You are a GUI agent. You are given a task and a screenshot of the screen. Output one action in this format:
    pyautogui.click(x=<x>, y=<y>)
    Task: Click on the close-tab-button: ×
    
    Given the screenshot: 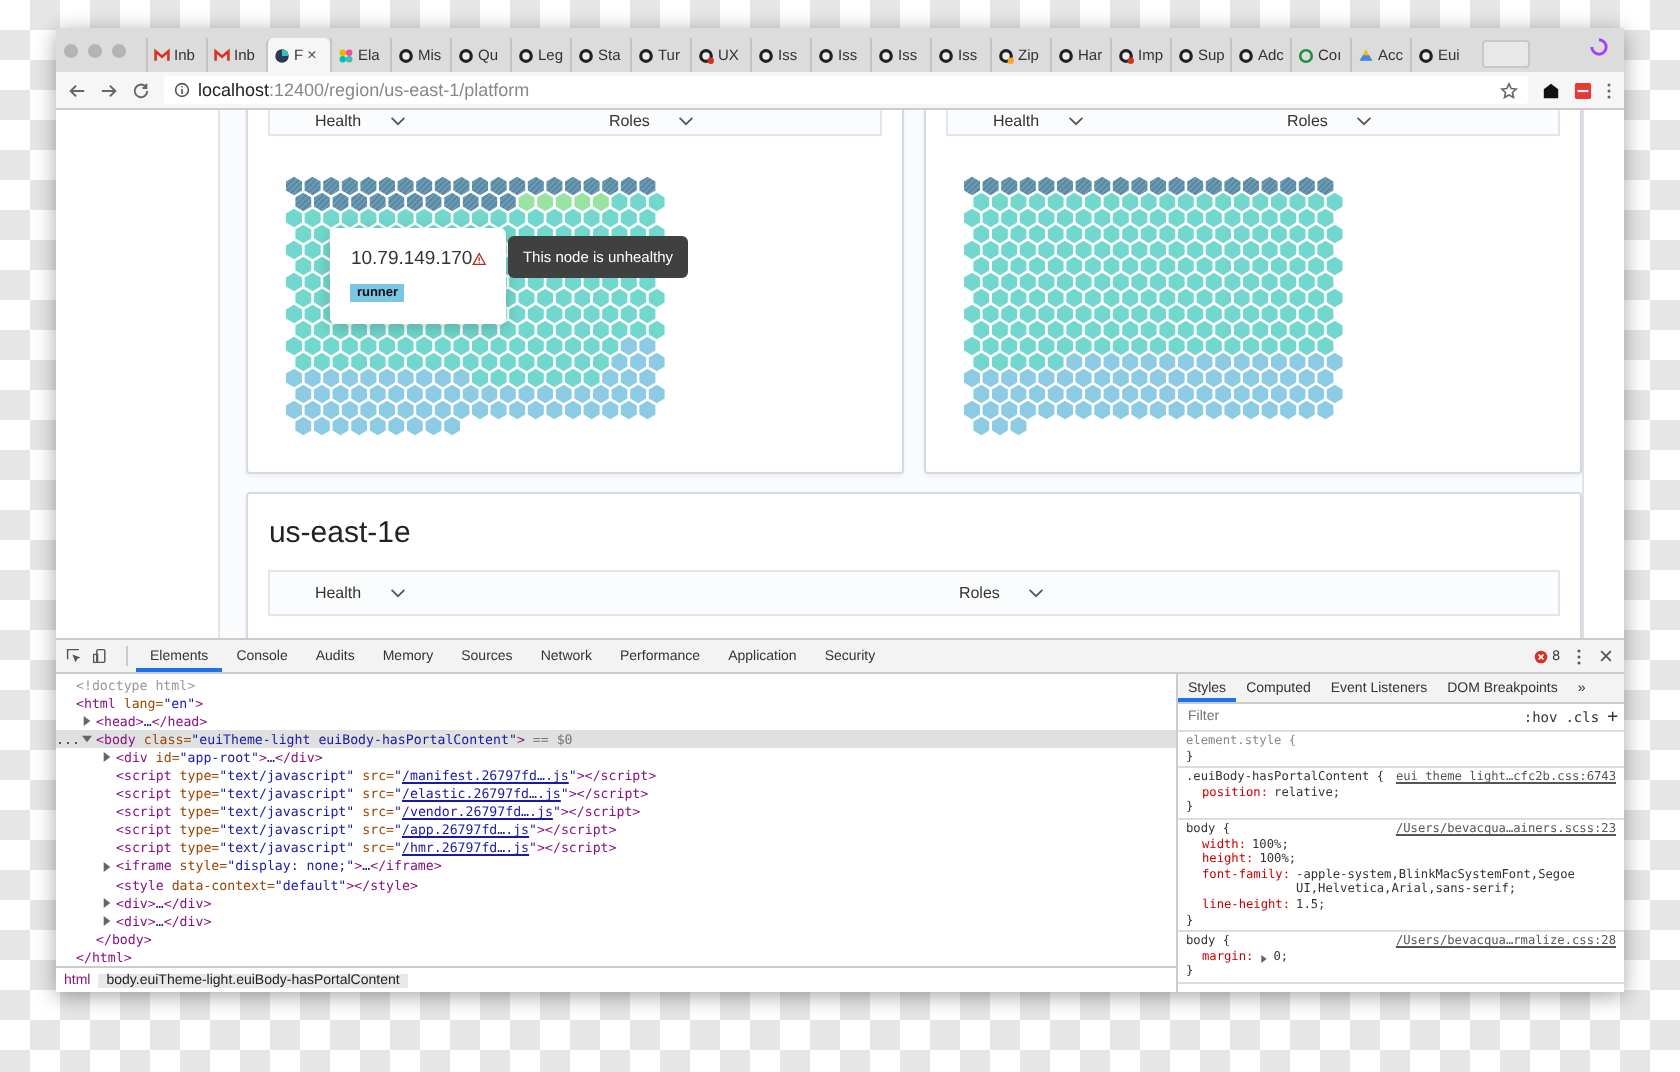 What is the action you would take?
    pyautogui.click(x=312, y=55)
    